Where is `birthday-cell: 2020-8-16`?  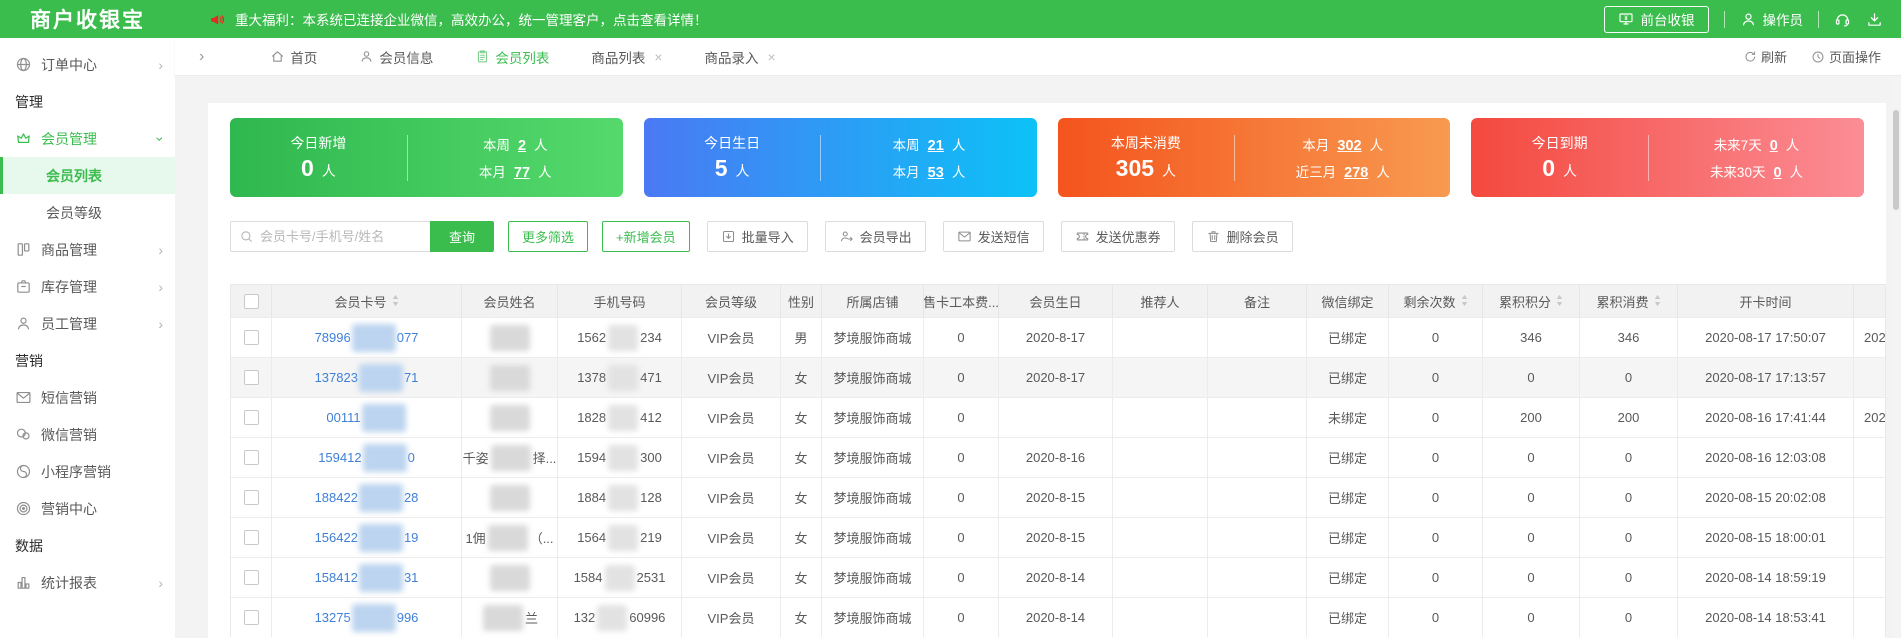 birthday-cell: 2020-8-16 is located at coordinates (1056, 457).